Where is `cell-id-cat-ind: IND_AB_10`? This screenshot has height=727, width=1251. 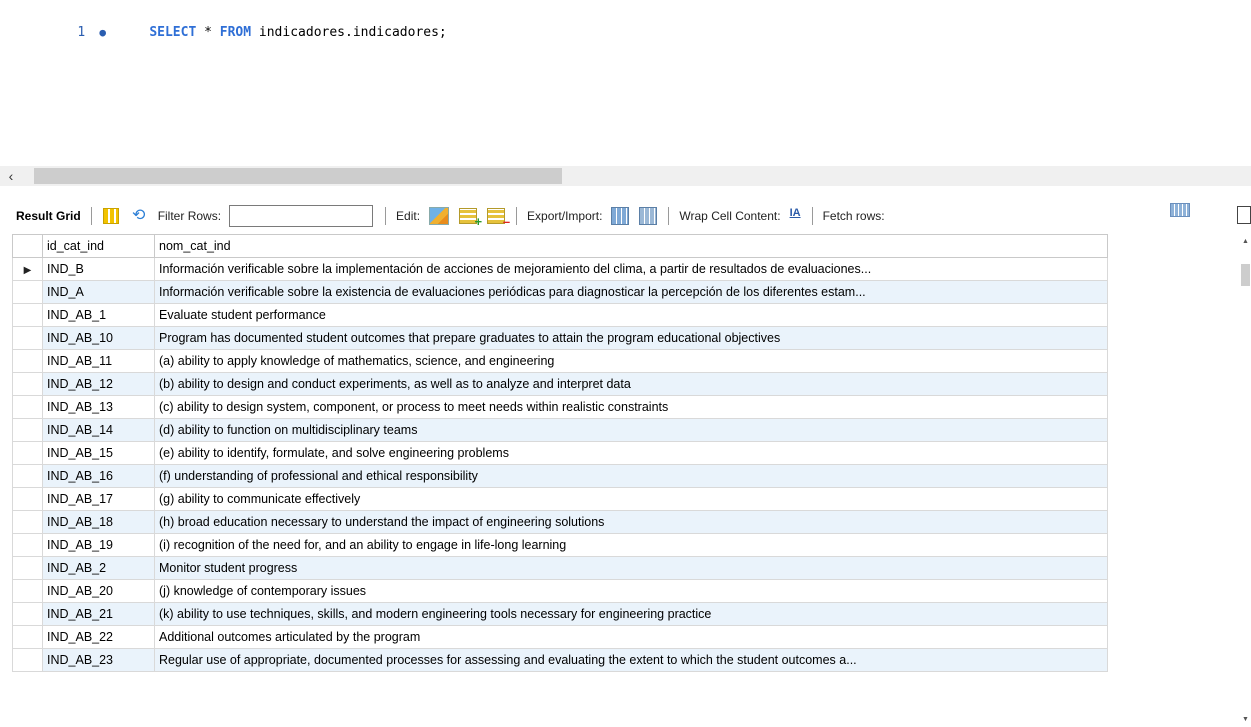 cell-id-cat-ind: IND_AB_10 is located at coordinates (98, 338).